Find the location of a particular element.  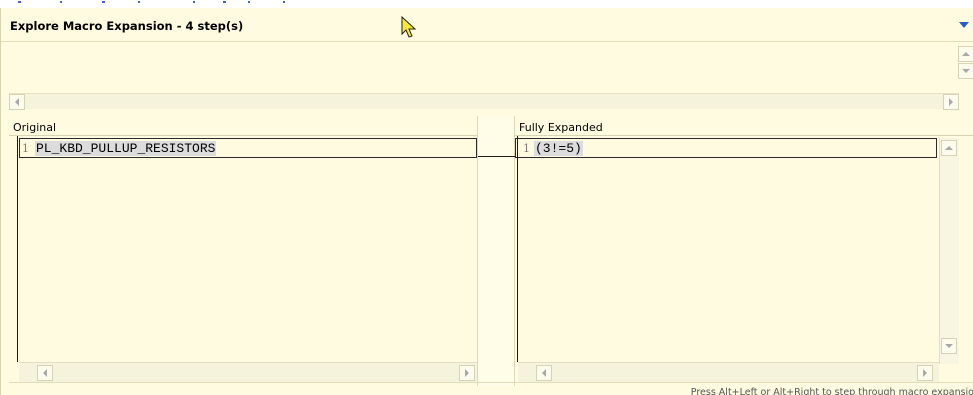

mouse-pointer-icon is located at coordinates (409, 27).